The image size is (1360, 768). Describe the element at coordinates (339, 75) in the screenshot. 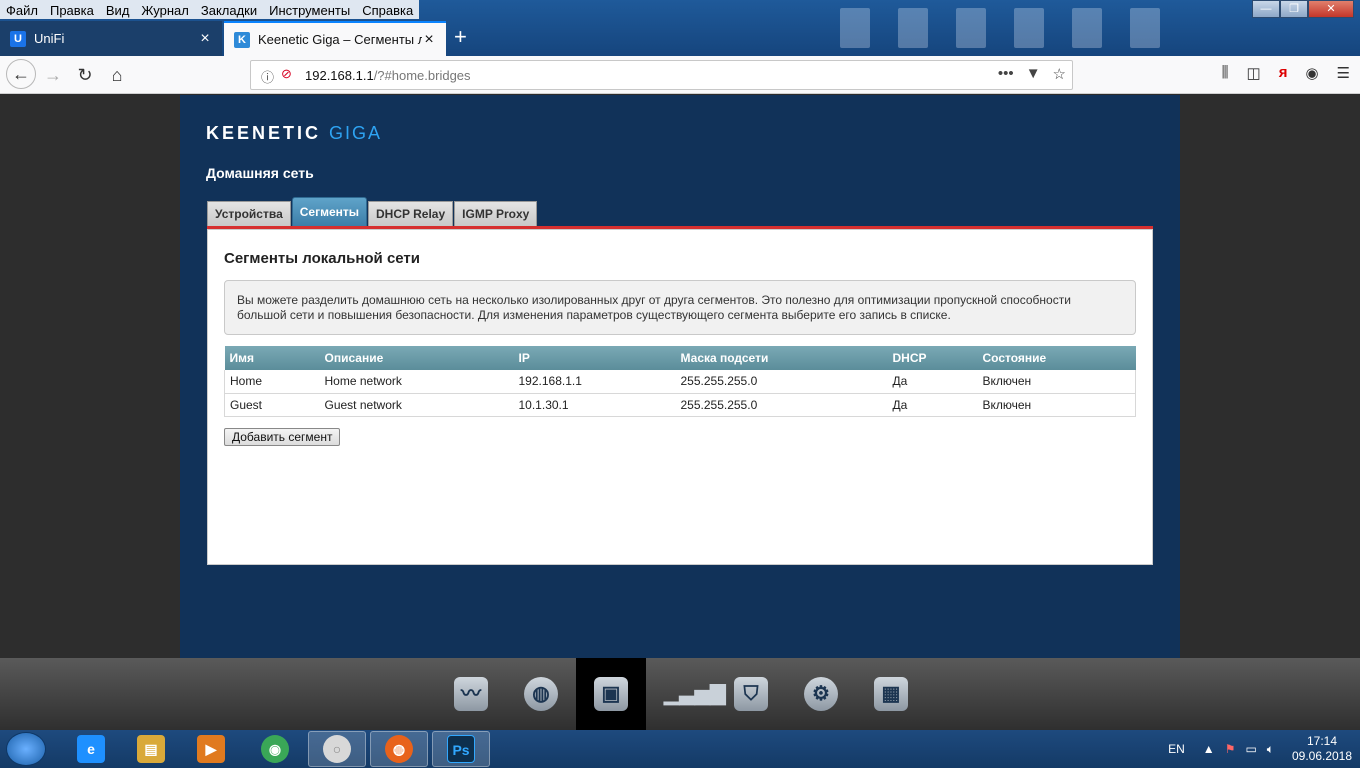

I see `url-host: 192.168.1.1` at that location.